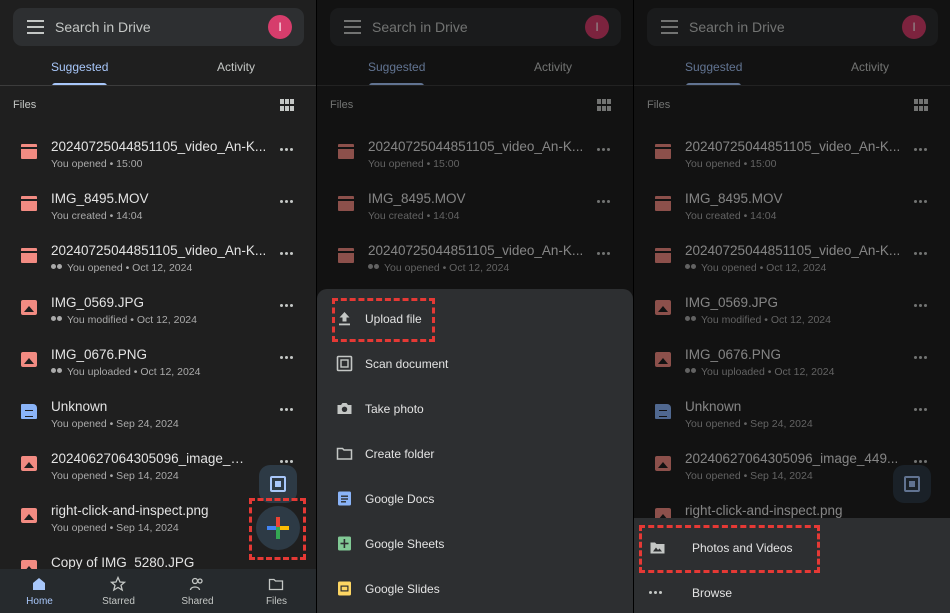  Describe the element at coordinates (475, 364) in the screenshot. I see `menu-scan-document: Scan document` at that location.